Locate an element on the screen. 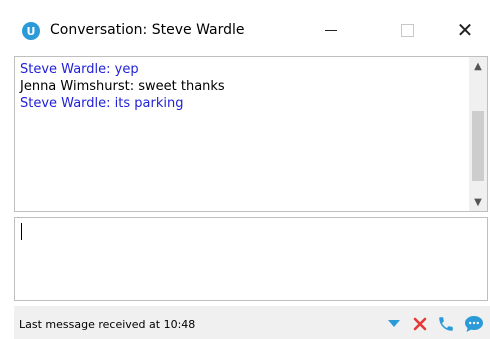 This screenshot has width=490, height=339. close-button: ✕ is located at coordinates (465, 30).